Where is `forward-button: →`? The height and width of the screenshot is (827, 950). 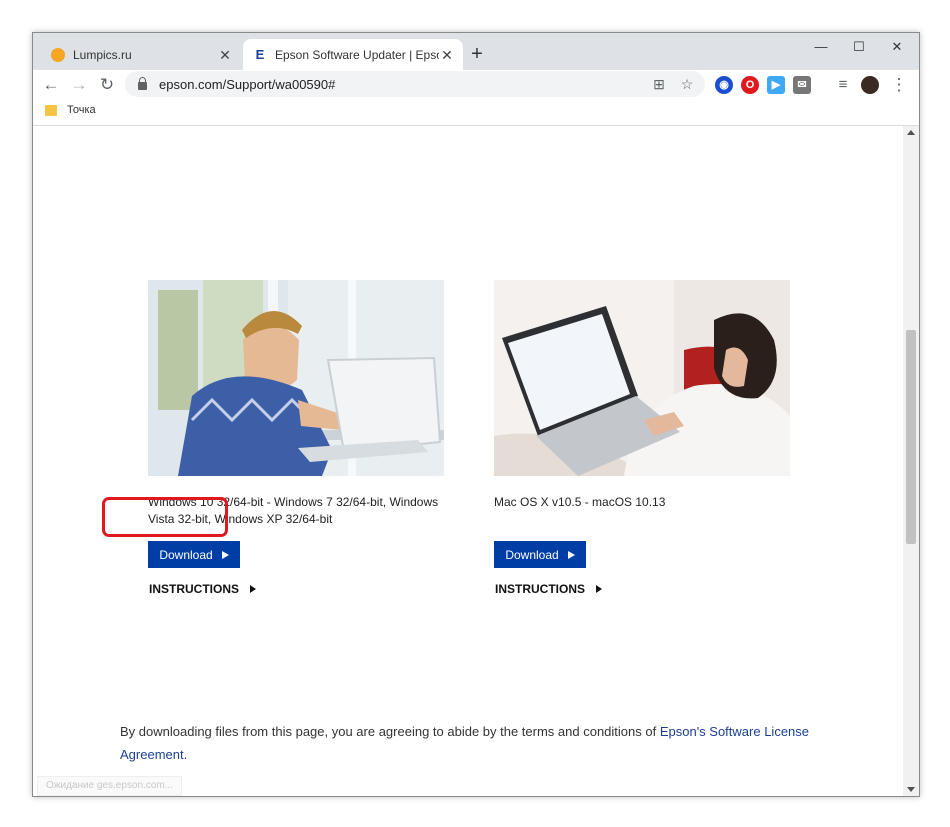
forward-button: → is located at coordinates (79, 85).